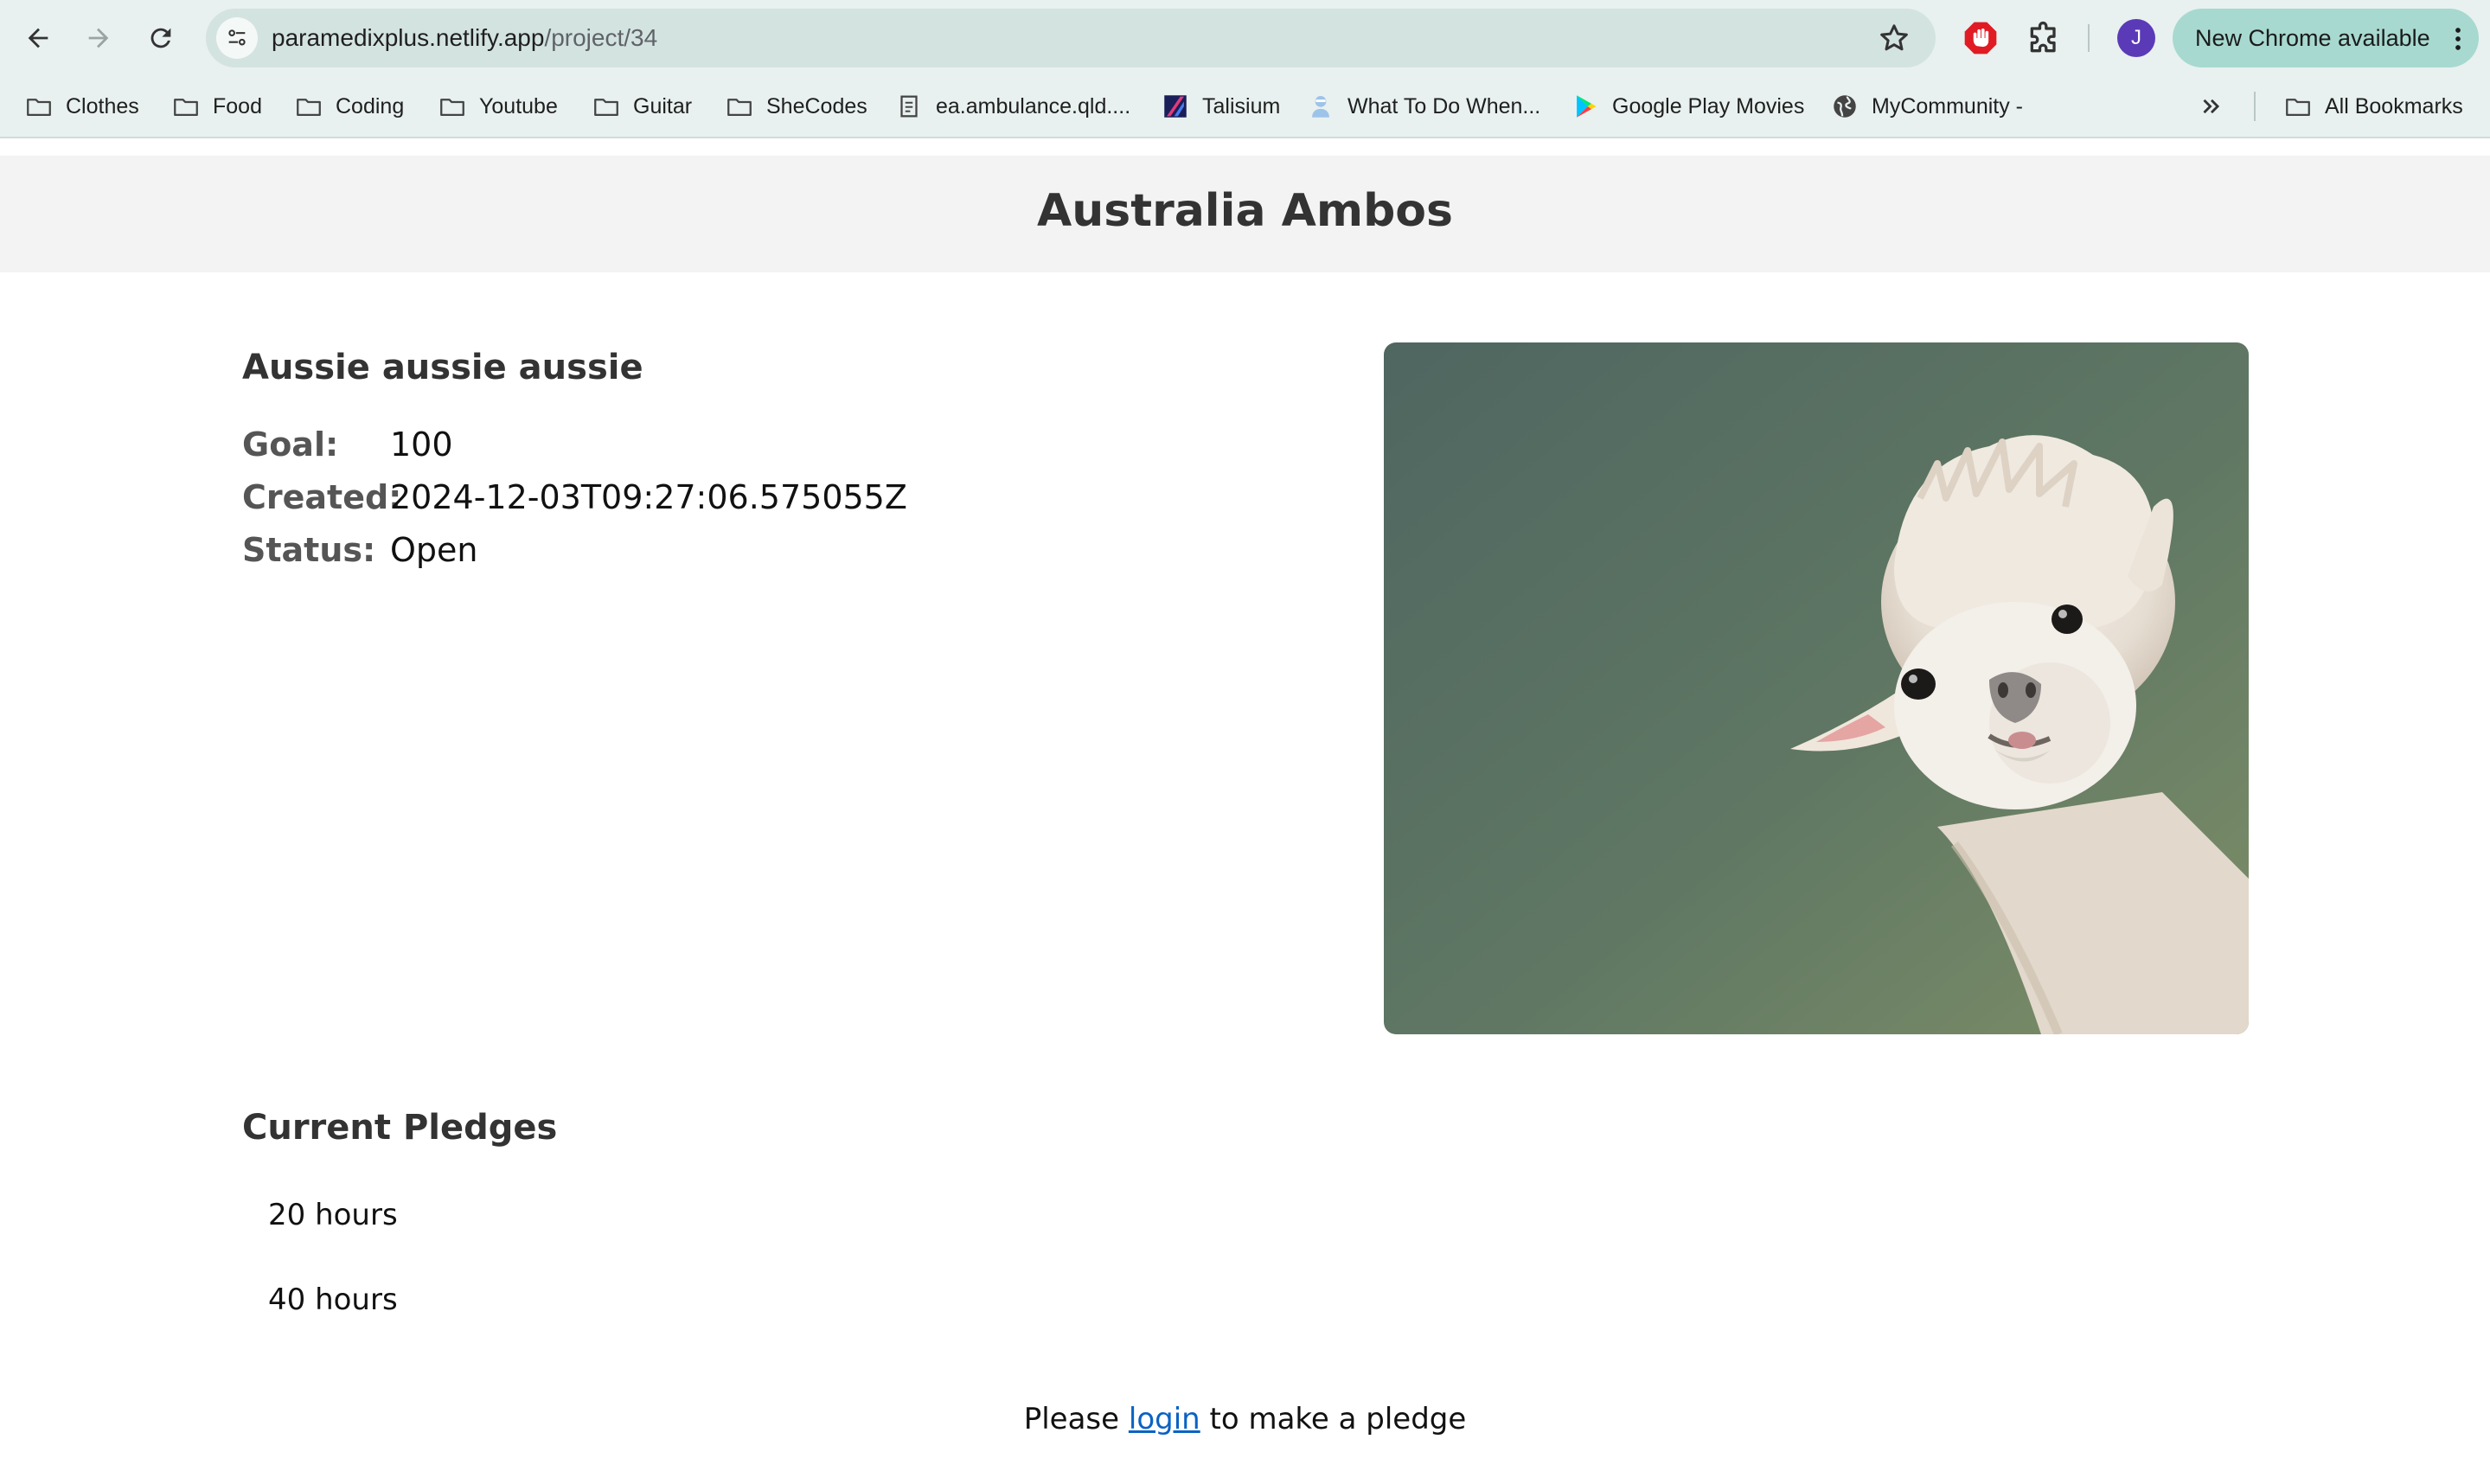  I want to click on bookmark-clothes: Clothes, so click(81, 106).